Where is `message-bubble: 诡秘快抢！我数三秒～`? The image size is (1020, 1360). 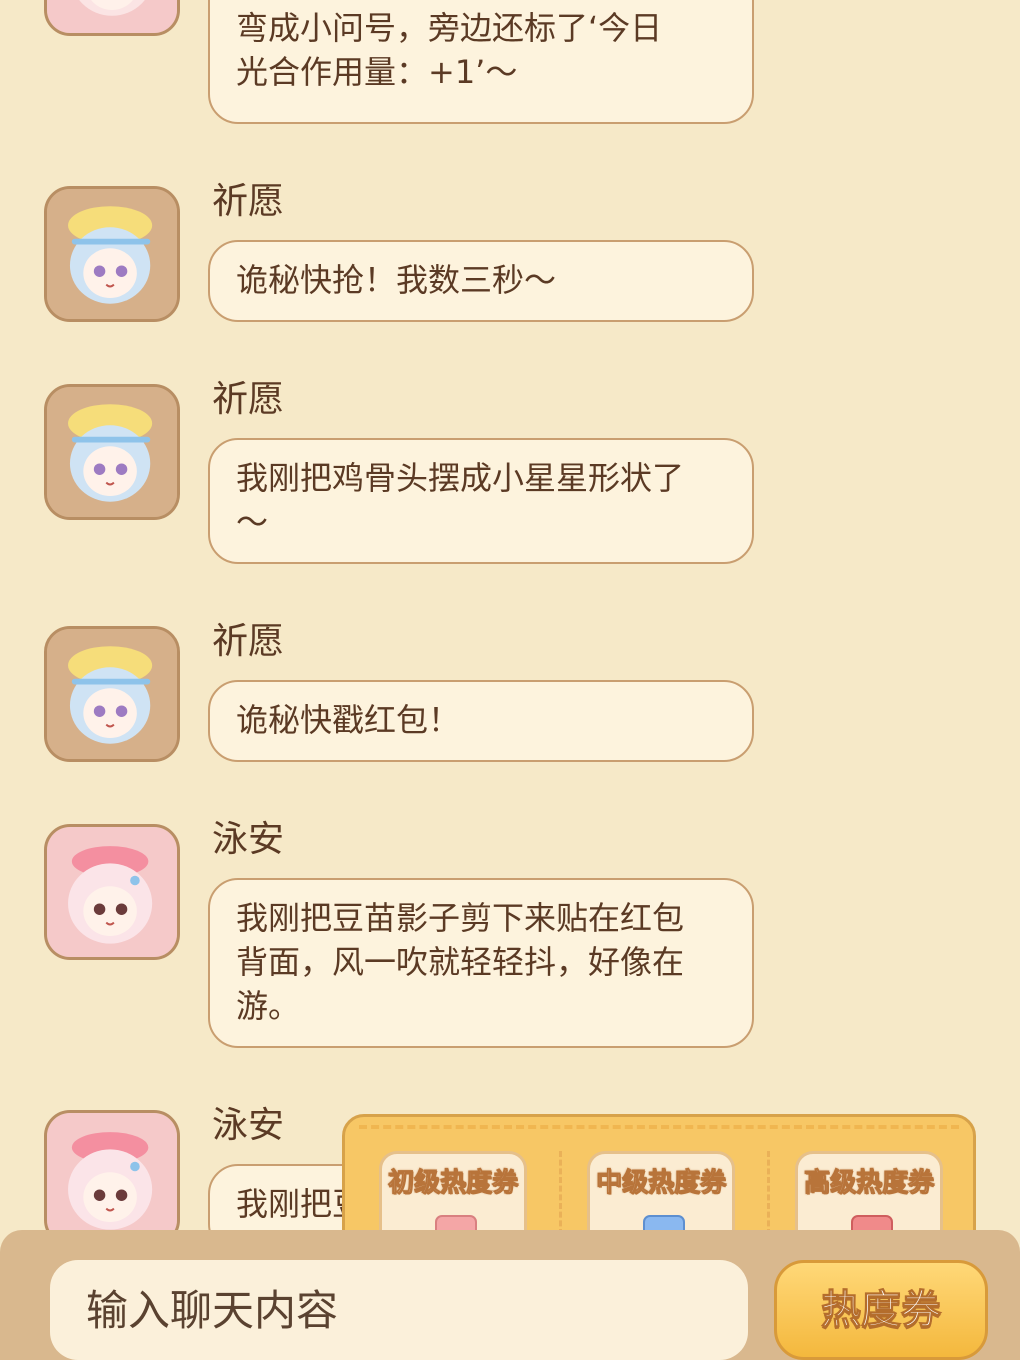 message-bubble: 诡秘快抢！我数三秒～ is located at coordinates (481, 281).